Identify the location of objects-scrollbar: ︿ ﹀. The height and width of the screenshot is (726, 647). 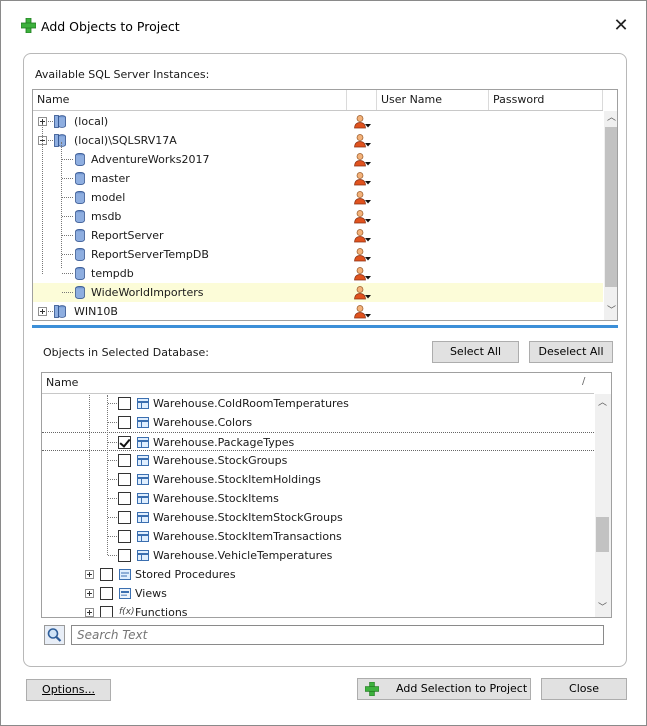
(603, 505).